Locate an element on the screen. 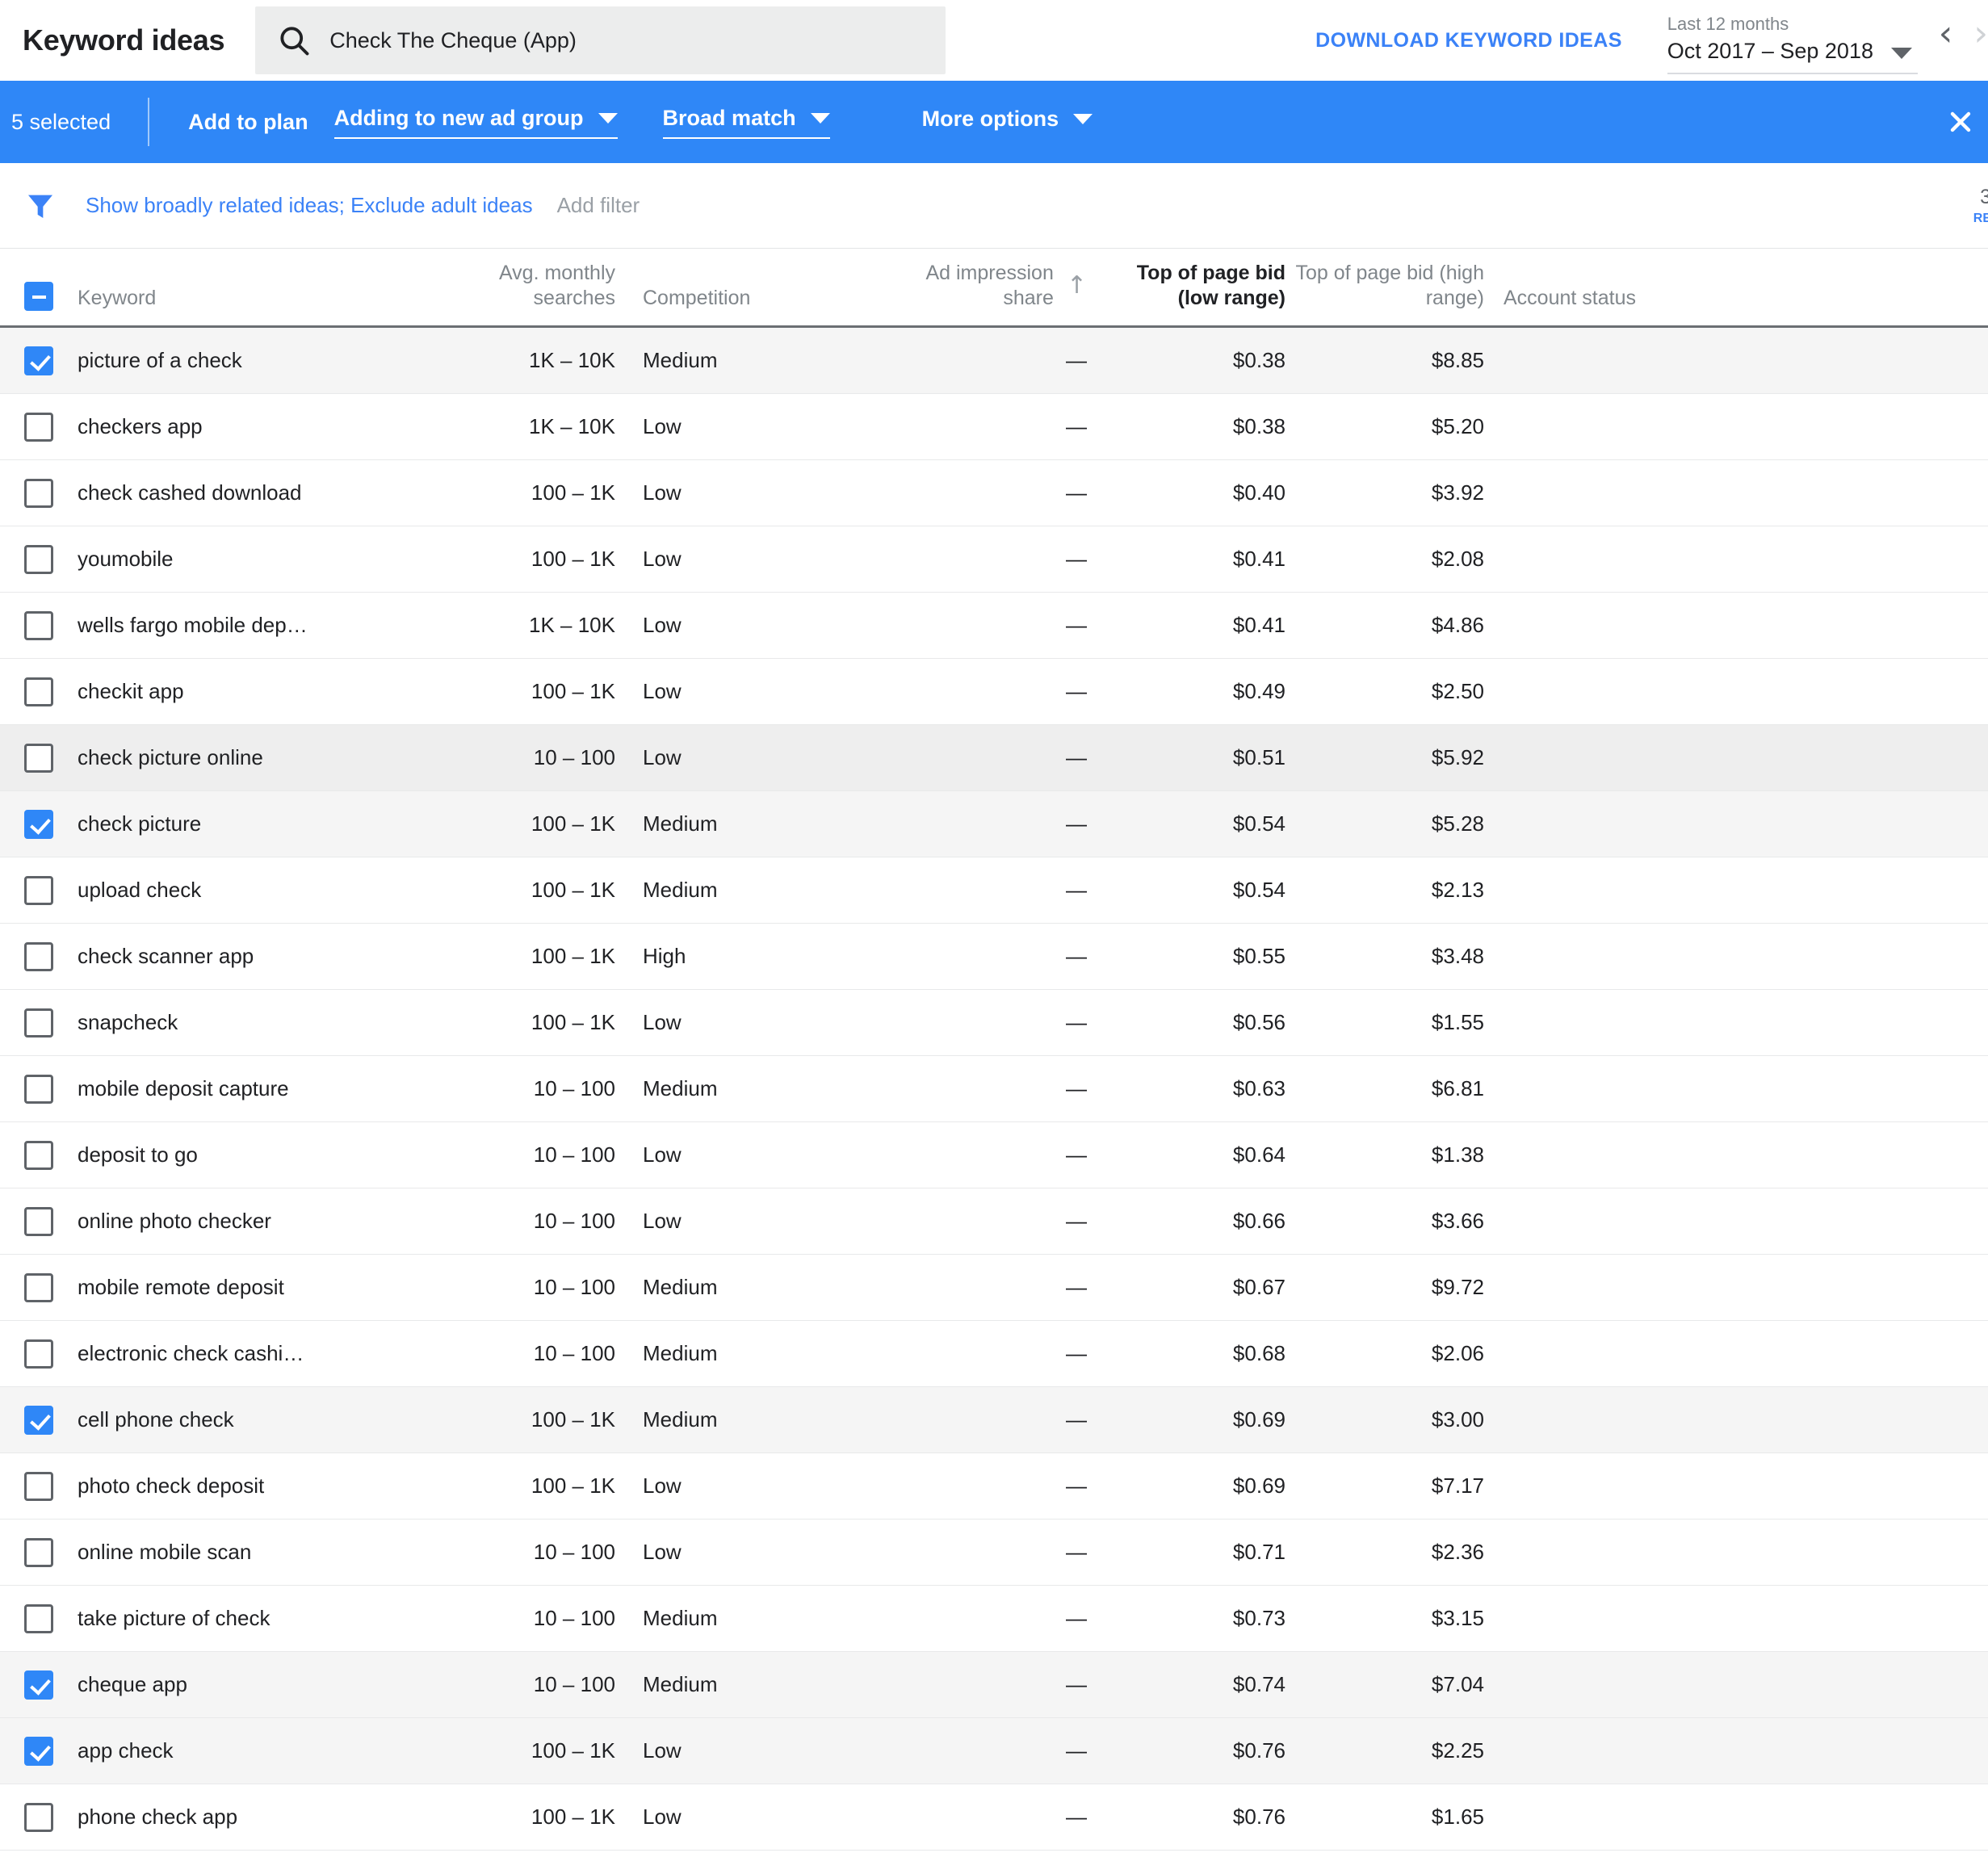 The width and height of the screenshot is (1988, 1857). chevron-down-icon is located at coordinates (1901, 54).